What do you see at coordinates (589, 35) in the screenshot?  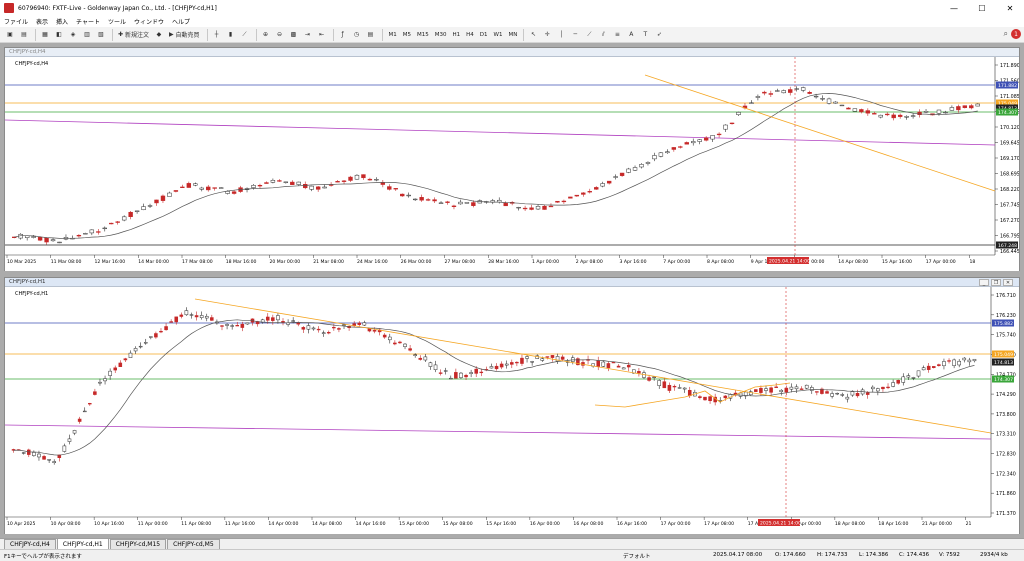 I see `trendline-icon: ⟋` at bounding box center [589, 35].